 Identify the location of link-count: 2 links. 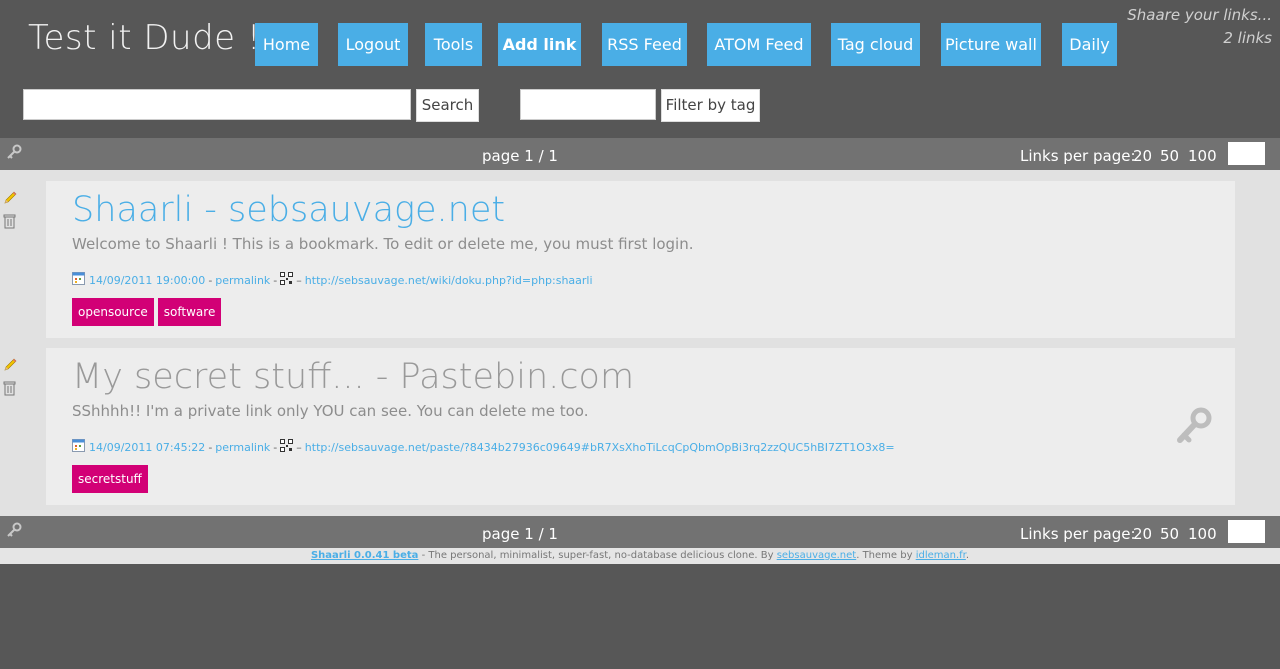
(1247, 38).